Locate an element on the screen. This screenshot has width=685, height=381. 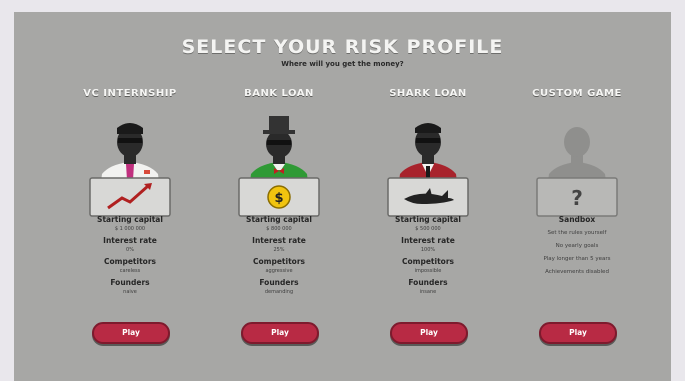
sandbox-rule: Set the rules yourself is located at coordinates (577, 233).